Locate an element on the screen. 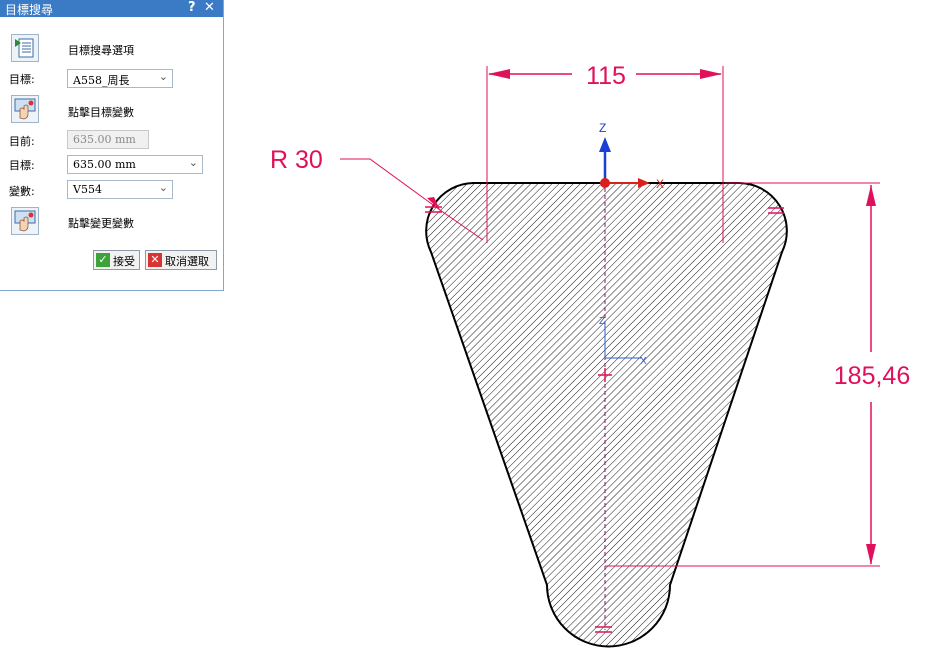 The height and width of the screenshot is (672, 938). options-label: 目標搜尋選項 is located at coordinates (101, 50).